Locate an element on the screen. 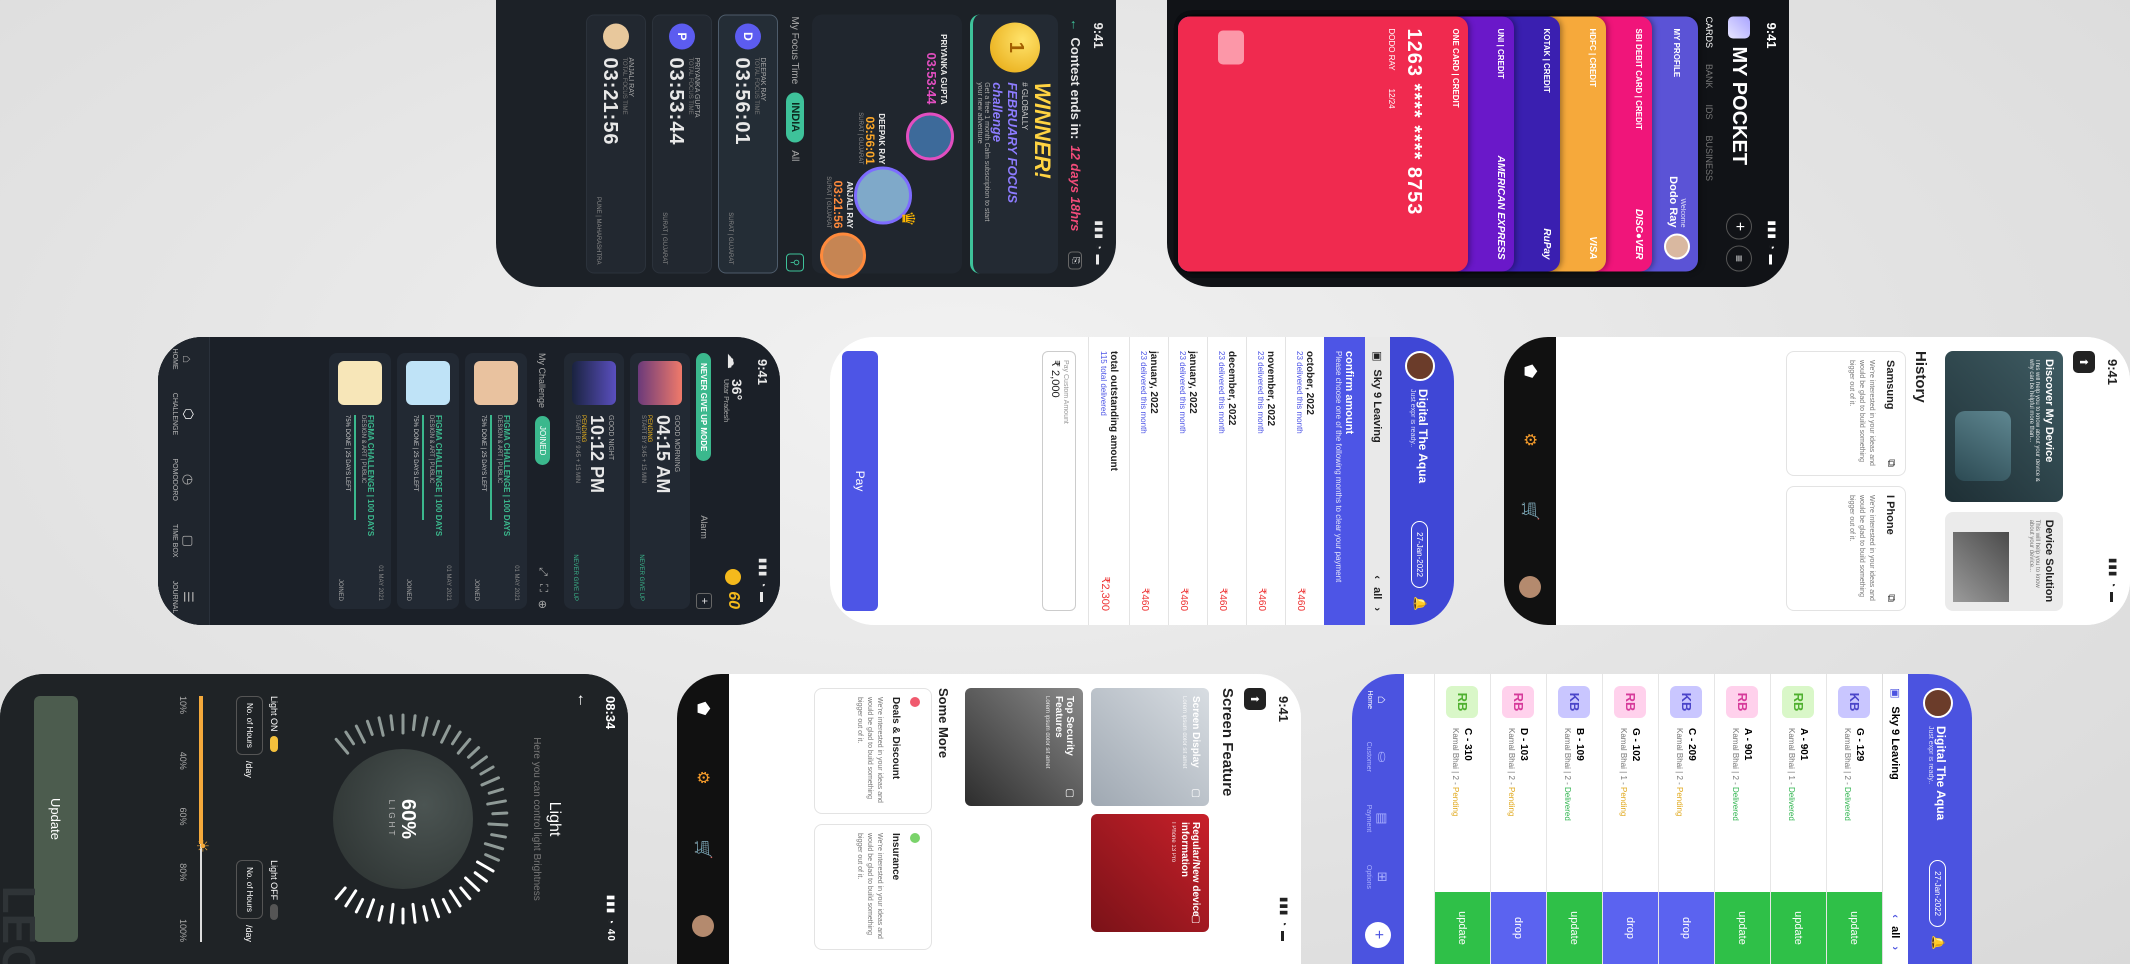  pay-button: Pay is located at coordinates (860, 481).